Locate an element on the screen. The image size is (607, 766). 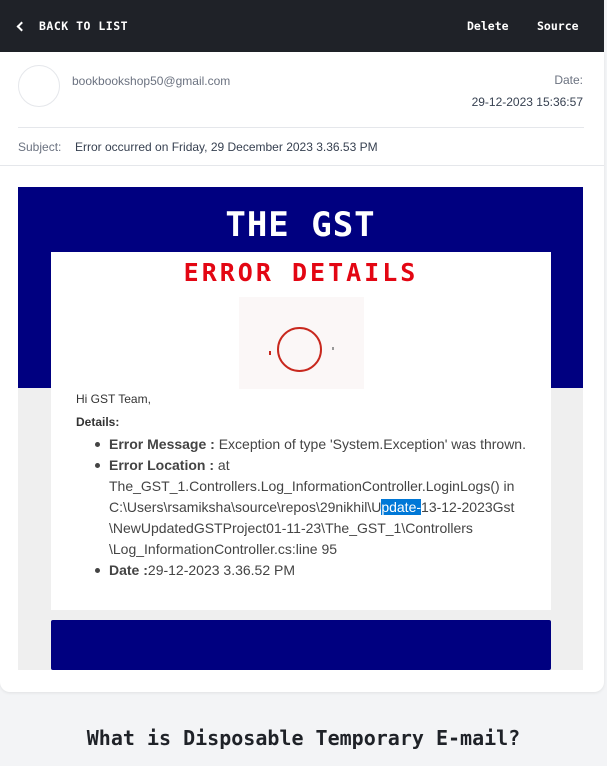
date-value: 29-12-2023 15:36:57 is located at coordinates (527, 102).